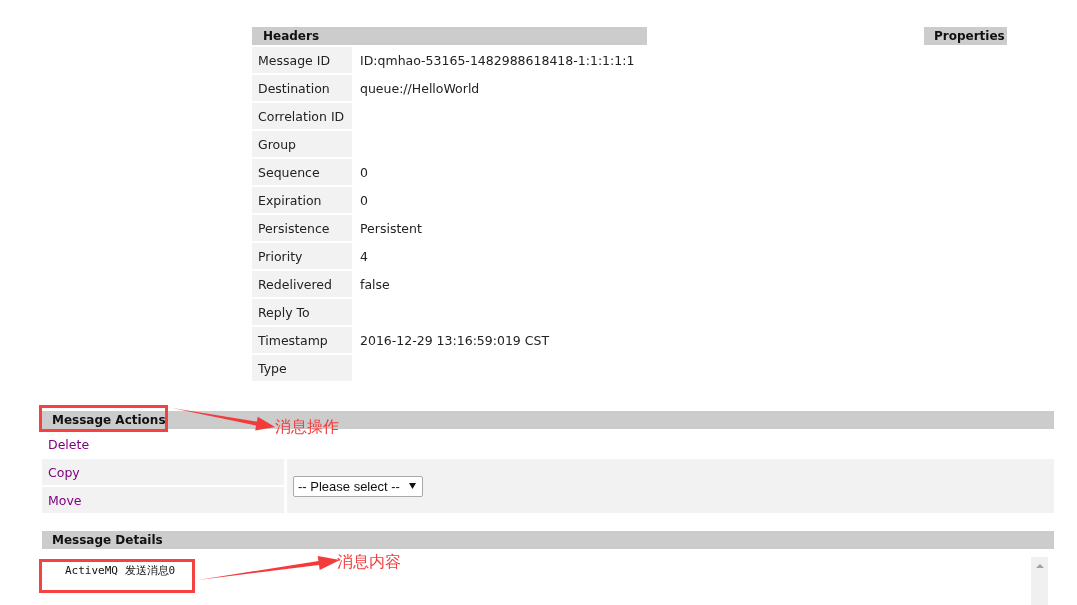  Describe the element at coordinates (302, 200) in the screenshot. I see `header-label-cell: Expiration` at that location.